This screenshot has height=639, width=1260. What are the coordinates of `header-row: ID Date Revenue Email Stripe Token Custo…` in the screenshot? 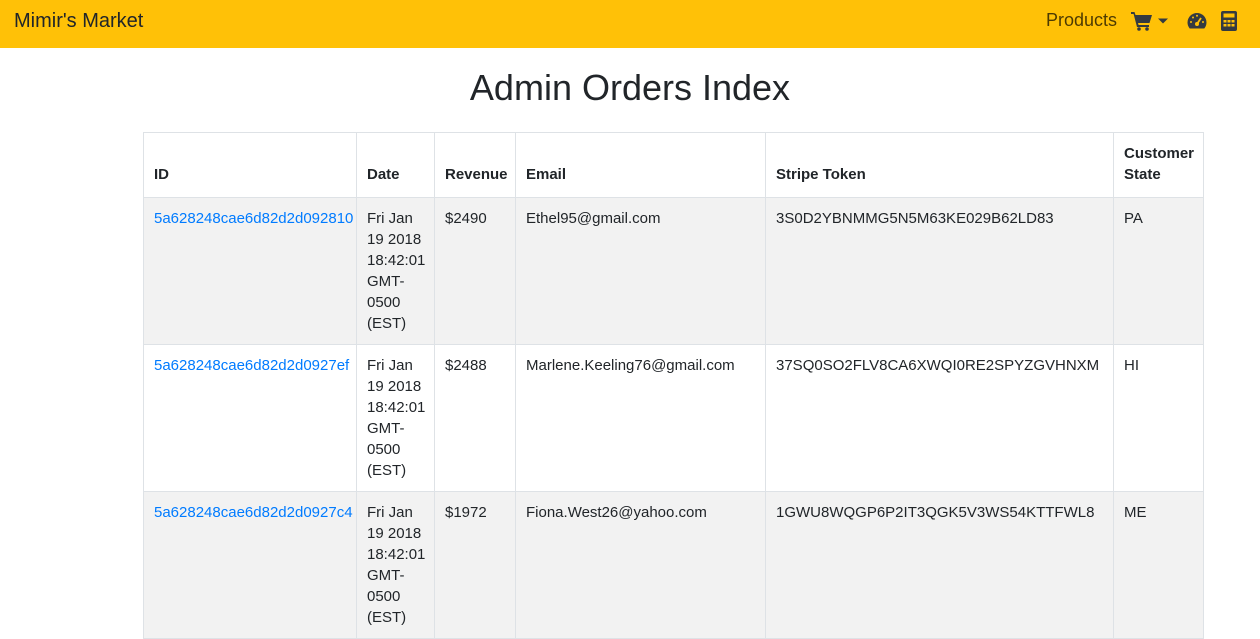 It's located at (673, 165).